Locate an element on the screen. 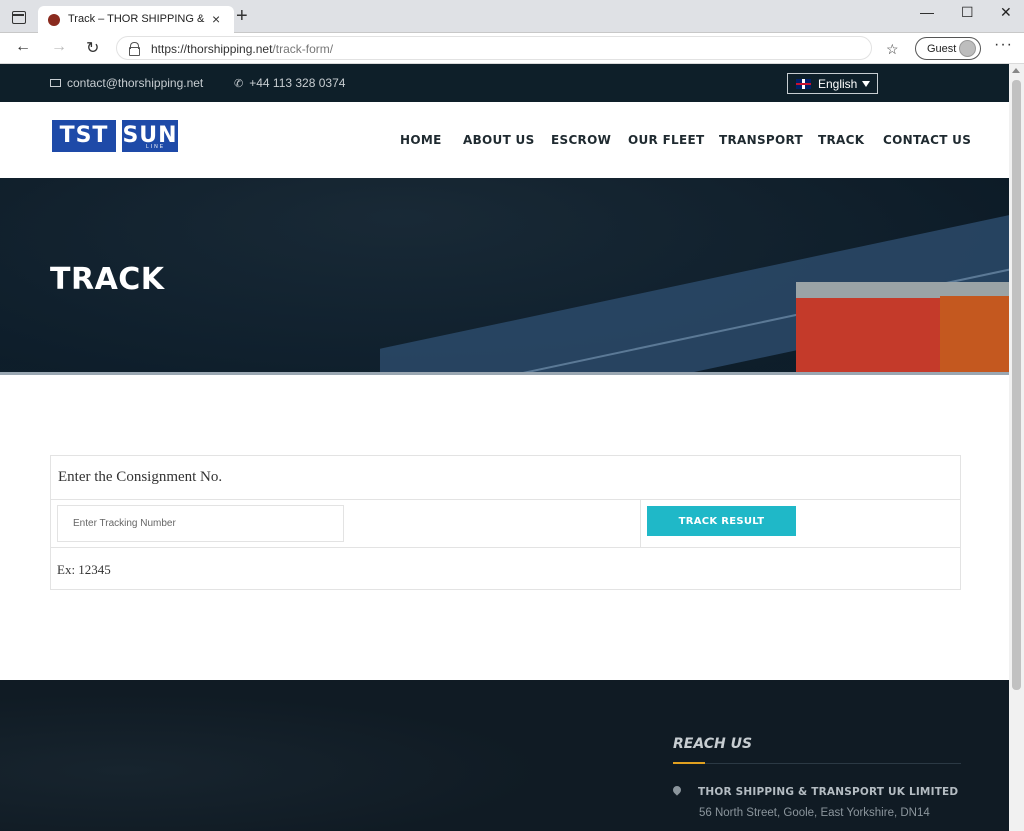  close-window-icon: ✕ is located at coordinates (1006, 12).